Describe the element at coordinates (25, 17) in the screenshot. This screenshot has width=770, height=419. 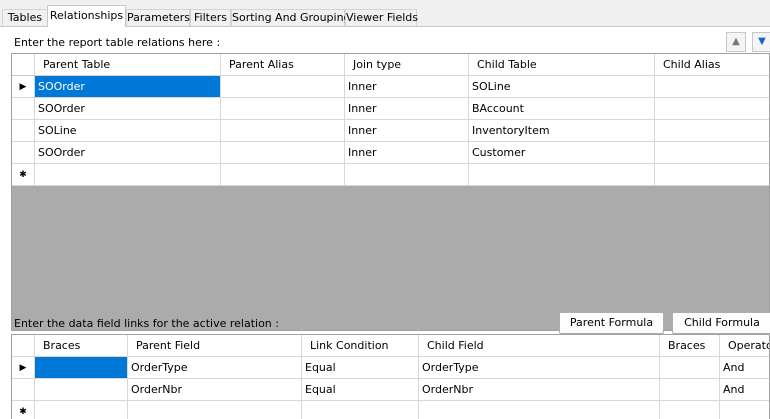
I see `tab-tables: Tables` at that location.